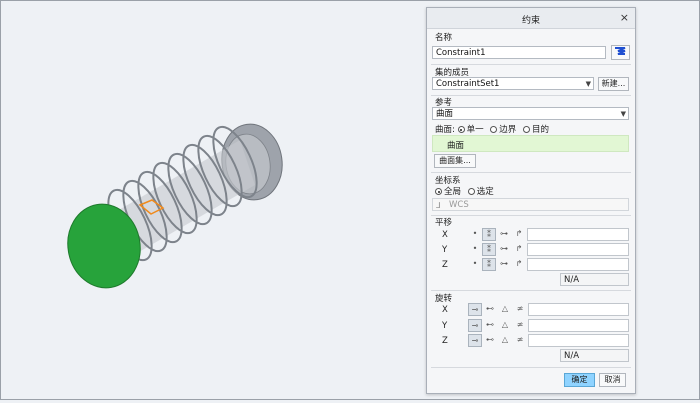 This screenshot has height=403, width=700. I want to click on radio-intent: 目的, so click(536, 130).